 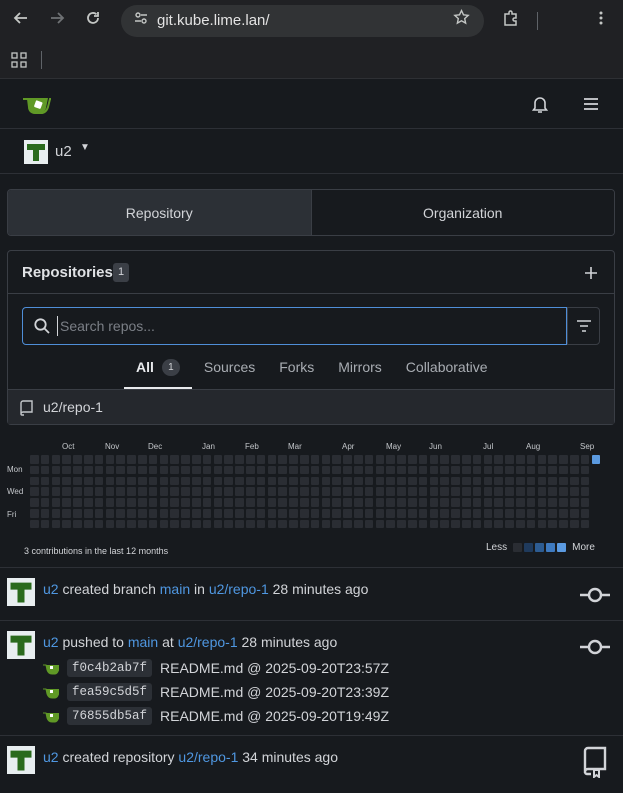 What do you see at coordinates (110, 716) in the screenshot?
I see `commit-sha-link: 76855db5af` at bounding box center [110, 716].